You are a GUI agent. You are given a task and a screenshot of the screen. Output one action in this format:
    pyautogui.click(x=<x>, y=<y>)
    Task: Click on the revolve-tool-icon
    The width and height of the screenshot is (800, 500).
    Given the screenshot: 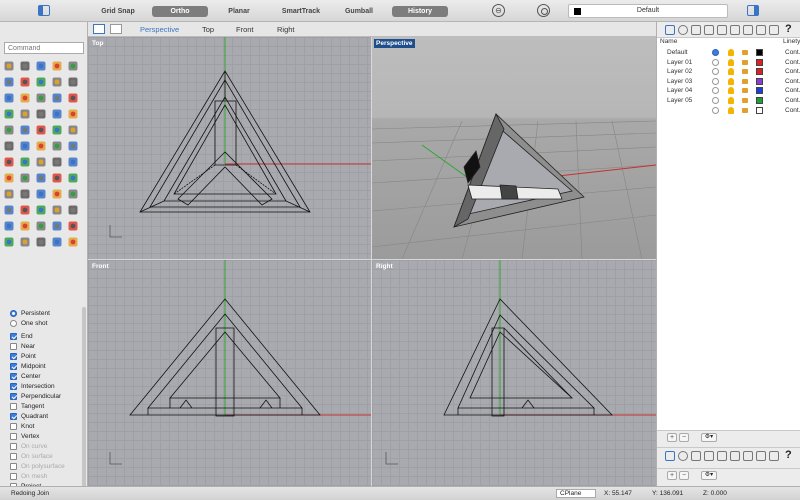 What is the action you would take?
    pyautogui.click(x=57, y=114)
    